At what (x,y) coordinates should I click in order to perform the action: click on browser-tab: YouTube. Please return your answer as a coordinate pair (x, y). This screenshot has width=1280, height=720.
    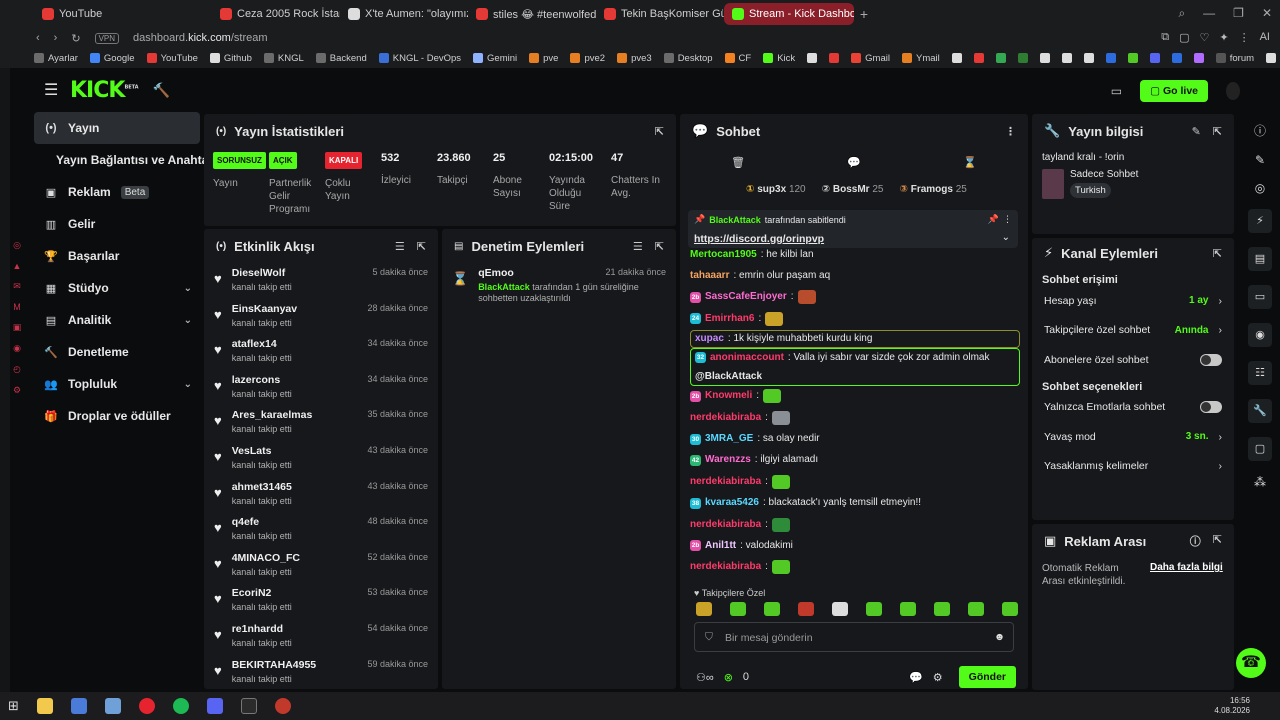
    Looking at the image, I should click on (98, 14).